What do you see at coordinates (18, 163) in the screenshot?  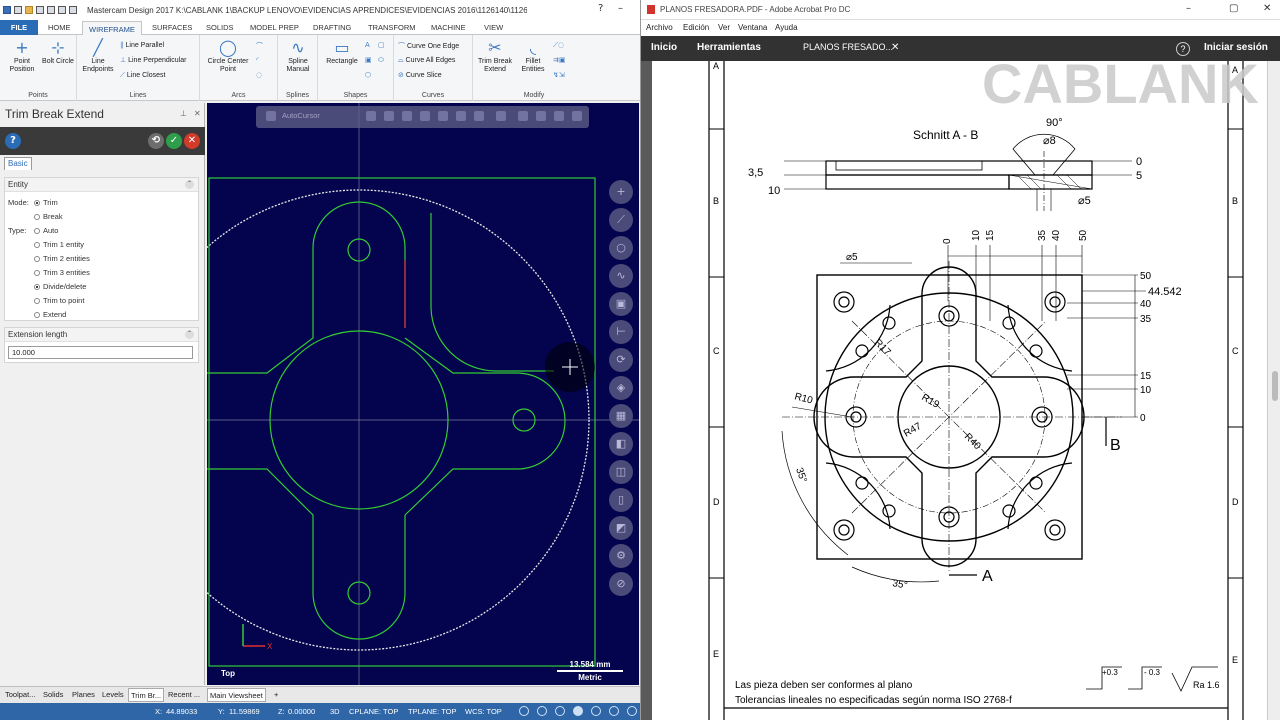 I see `tab-basic: Basic` at bounding box center [18, 163].